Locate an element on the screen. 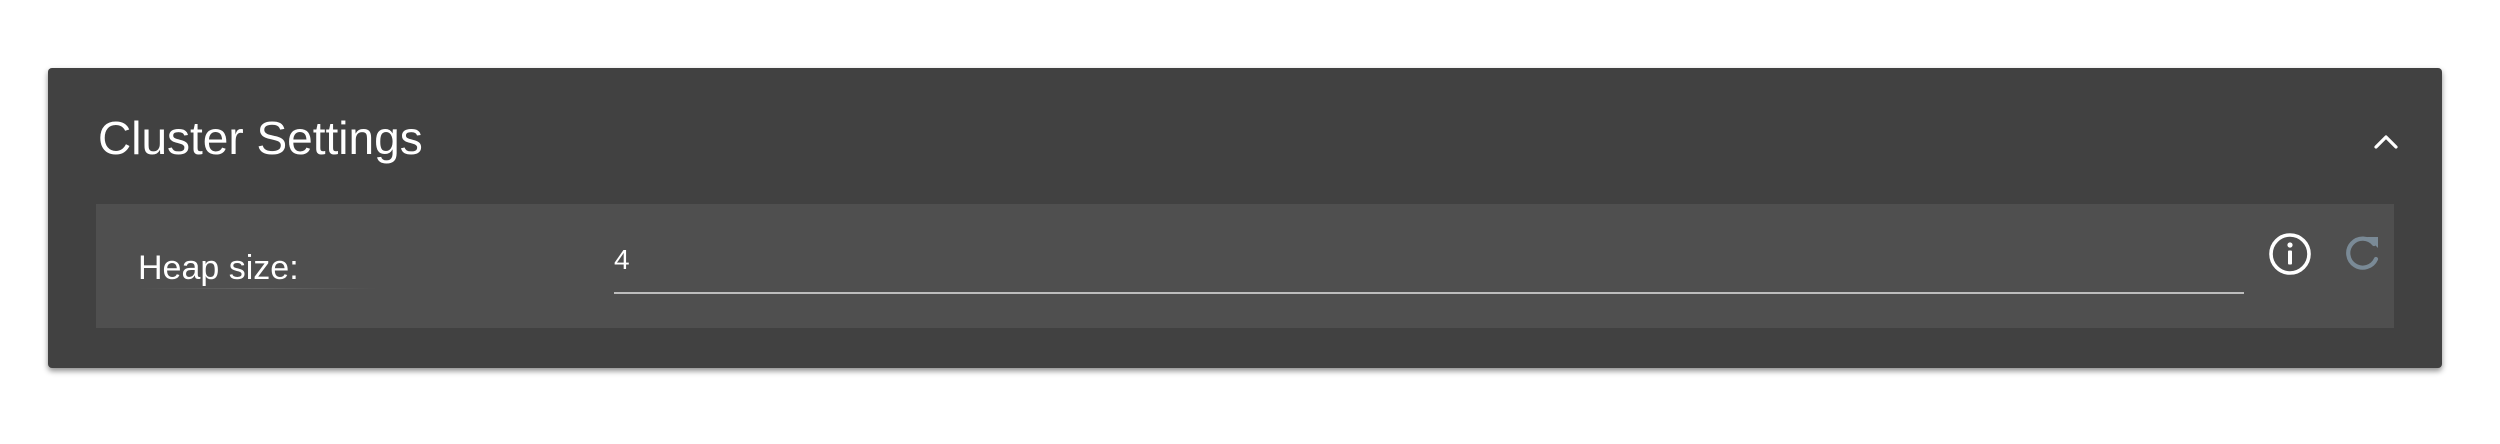  label-divider is located at coordinates (258, 288).